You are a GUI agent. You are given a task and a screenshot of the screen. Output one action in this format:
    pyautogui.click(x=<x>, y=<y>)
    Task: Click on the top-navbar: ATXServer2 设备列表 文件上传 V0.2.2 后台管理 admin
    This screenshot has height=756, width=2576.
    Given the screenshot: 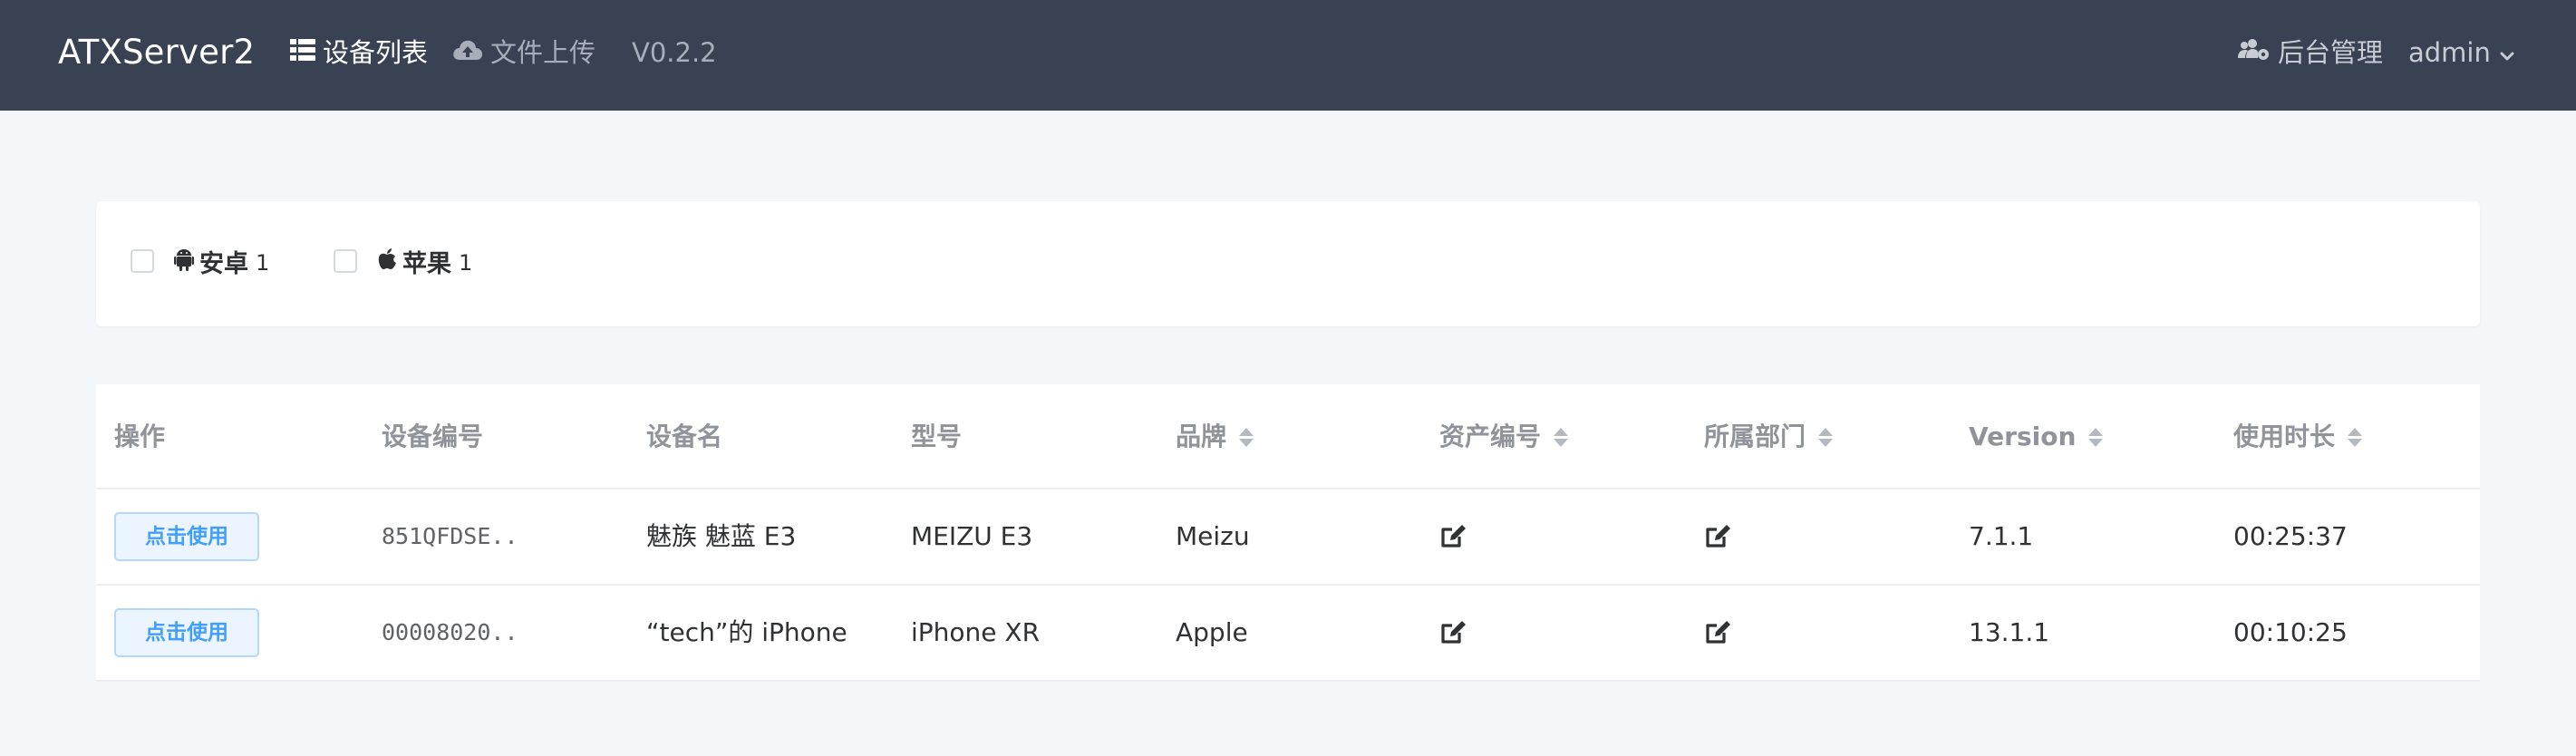 What is the action you would take?
    pyautogui.click(x=1288, y=56)
    